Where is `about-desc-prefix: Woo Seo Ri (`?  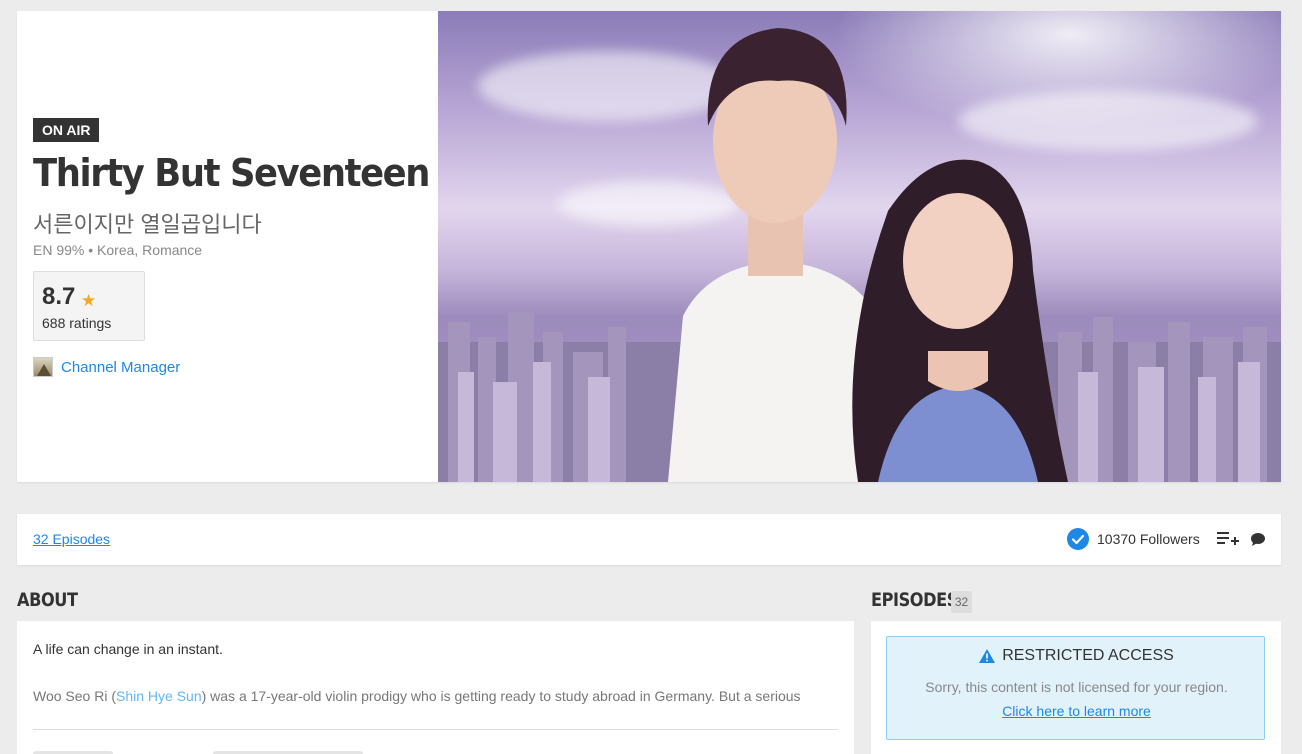 about-desc-prefix: Woo Seo Ri ( is located at coordinates (74, 696).